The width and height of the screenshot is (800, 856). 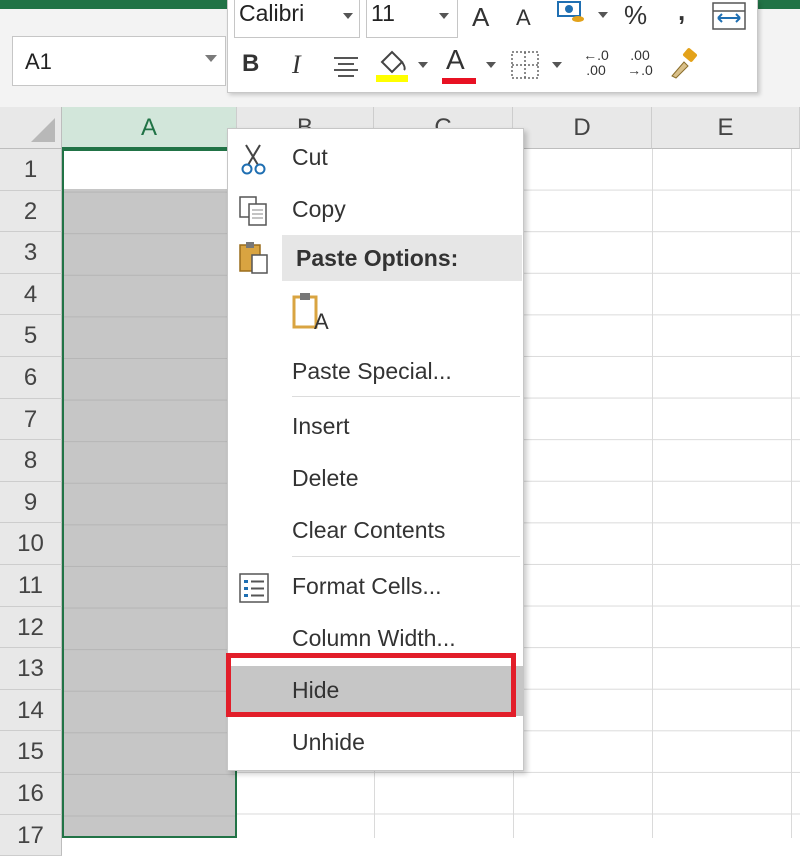 I want to click on increase-decimal-bottom: .00, so click(x=596, y=70).